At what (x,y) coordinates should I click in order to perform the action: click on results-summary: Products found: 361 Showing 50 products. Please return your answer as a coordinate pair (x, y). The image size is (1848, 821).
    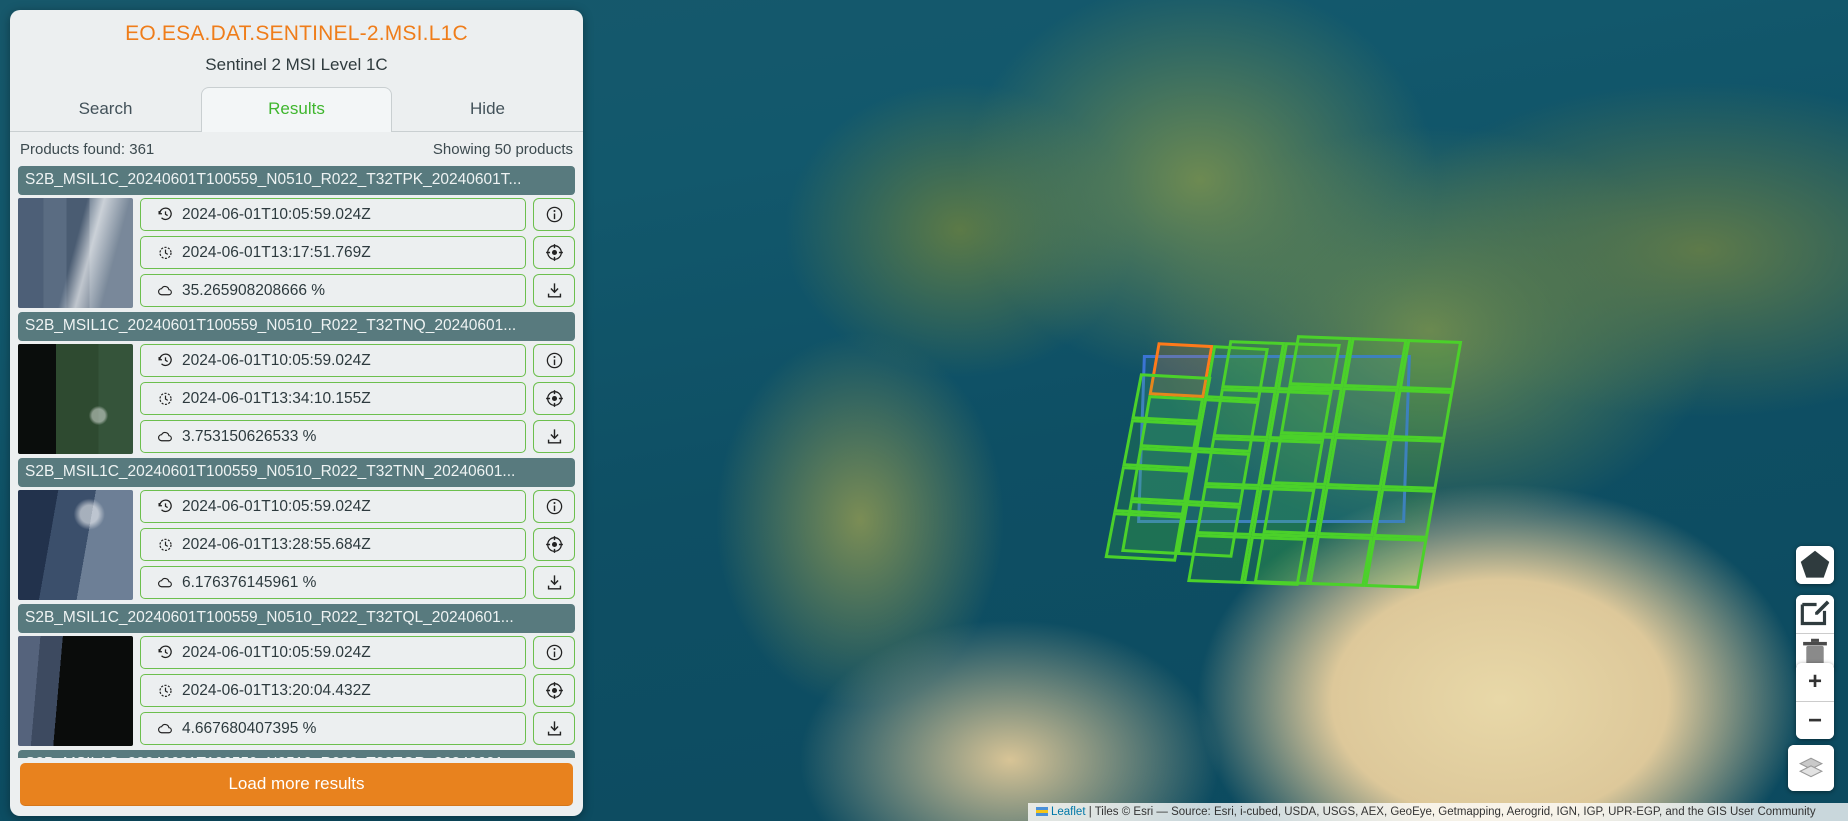
    Looking at the image, I should click on (296, 149).